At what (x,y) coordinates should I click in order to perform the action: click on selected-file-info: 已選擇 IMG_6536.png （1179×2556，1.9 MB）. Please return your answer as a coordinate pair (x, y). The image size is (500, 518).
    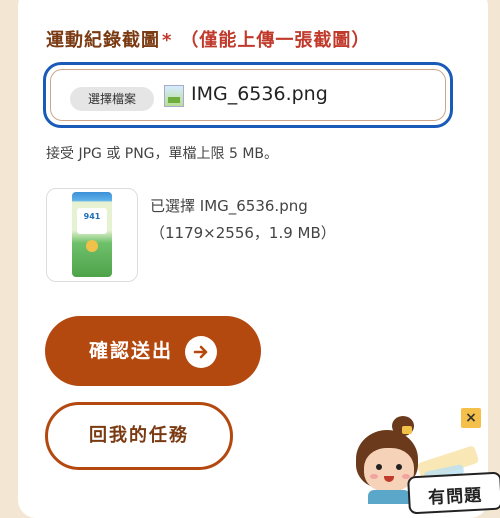
    Looking at the image, I should click on (243, 220).